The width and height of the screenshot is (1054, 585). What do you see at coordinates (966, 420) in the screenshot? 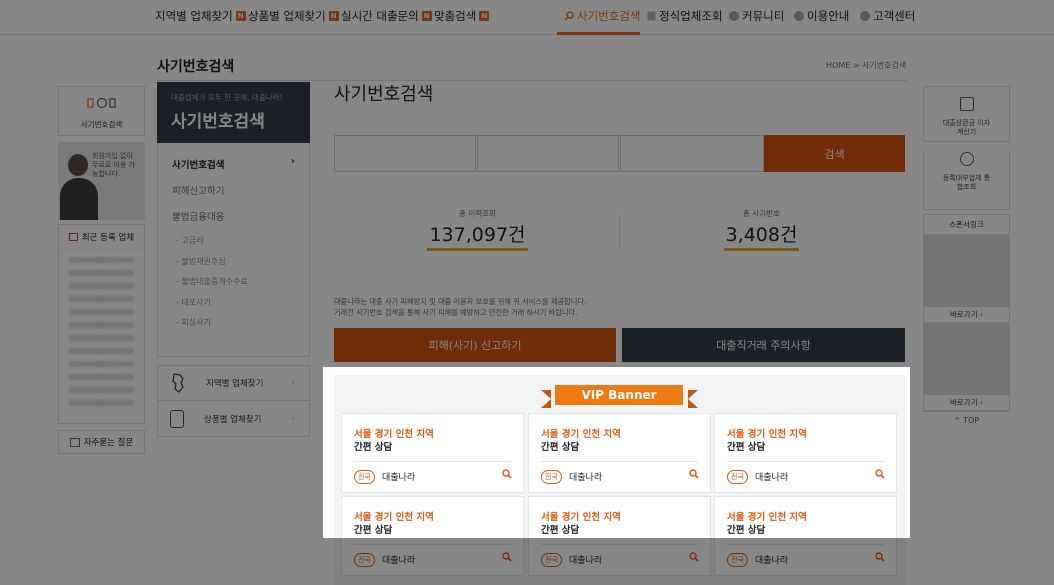
I see `scroll-top-button: ^ TOP` at bounding box center [966, 420].